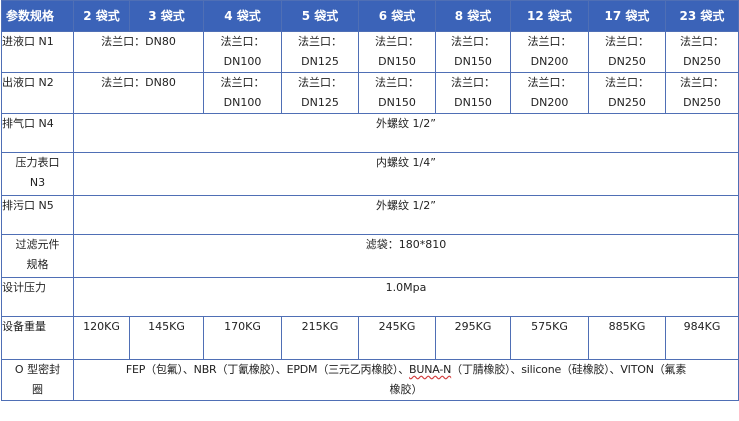  I want to click on inlet-cell-5-bag: 法兰口： DN125, so click(320, 52).